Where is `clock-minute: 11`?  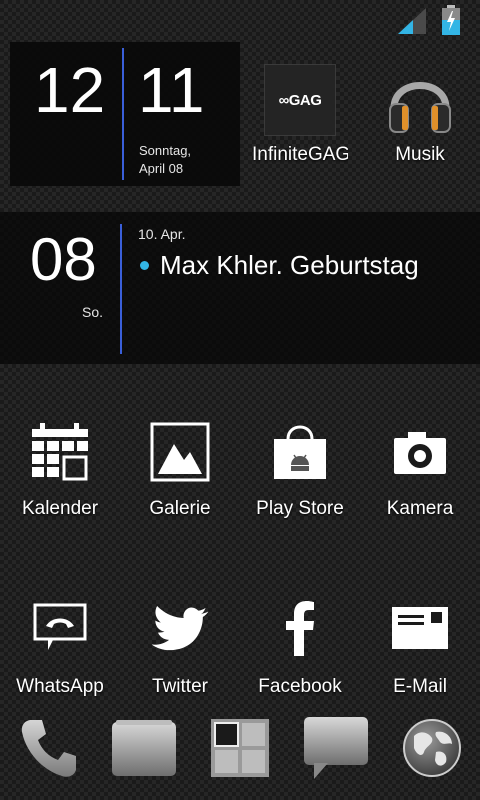 clock-minute: 11 is located at coordinates (171, 90).